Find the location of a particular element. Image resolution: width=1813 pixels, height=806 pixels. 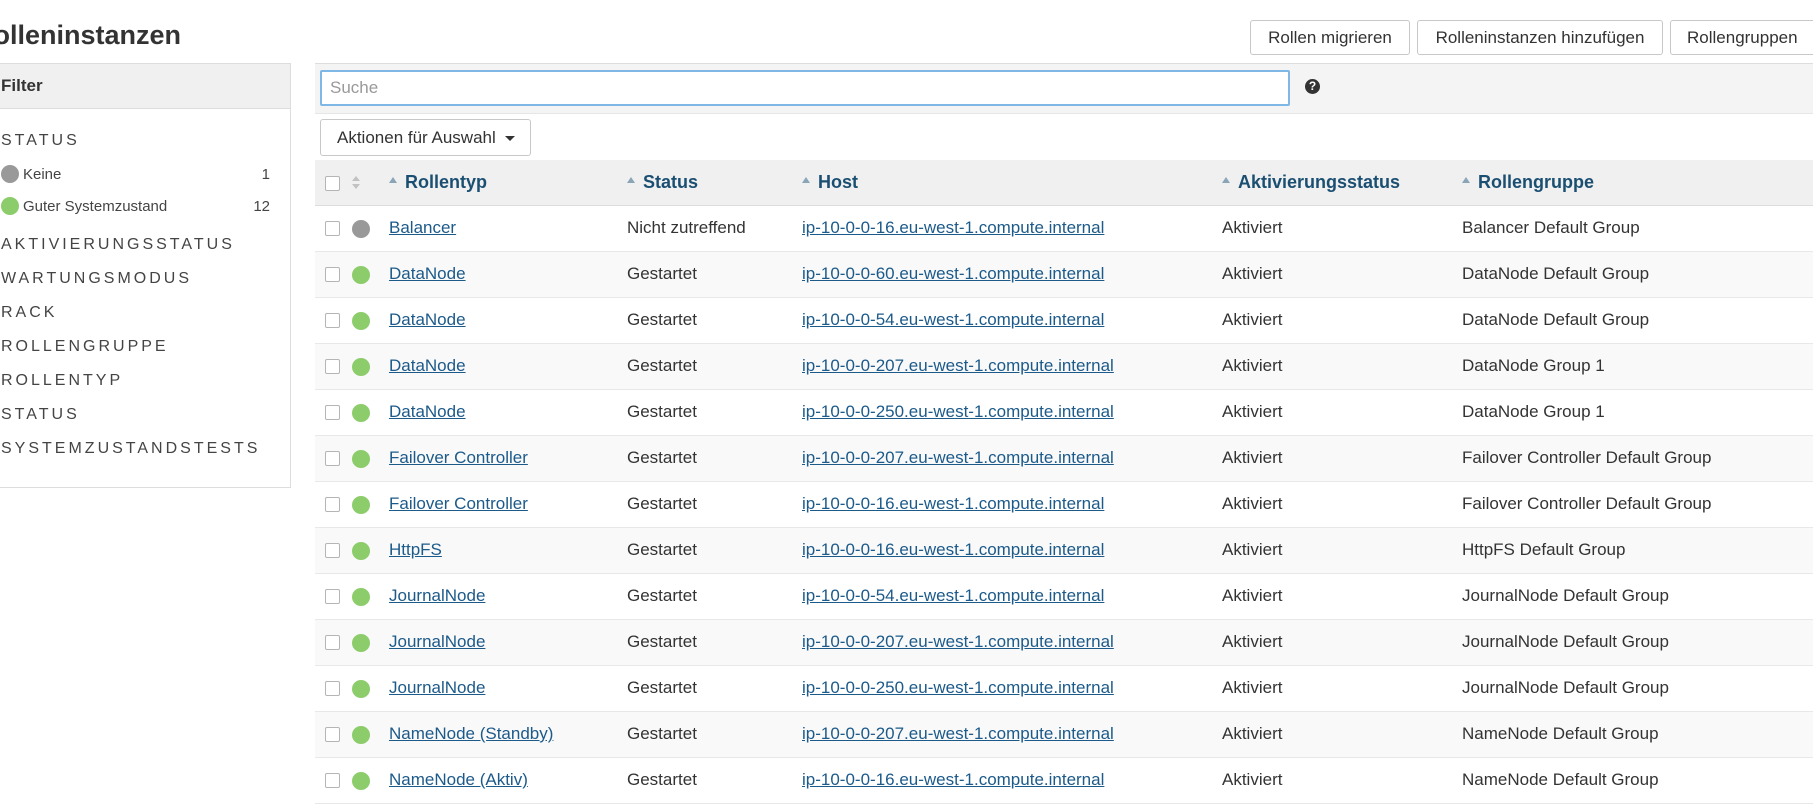

column-header-role-type: Rollentyp is located at coordinates (500, 183).